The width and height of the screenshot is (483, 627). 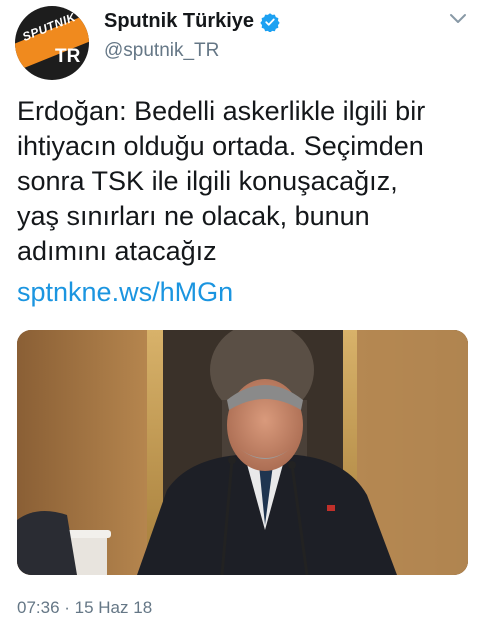 What do you see at coordinates (458, 19) in the screenshot?
I see `chevron-down-icon` at bounding box center [458, 19].